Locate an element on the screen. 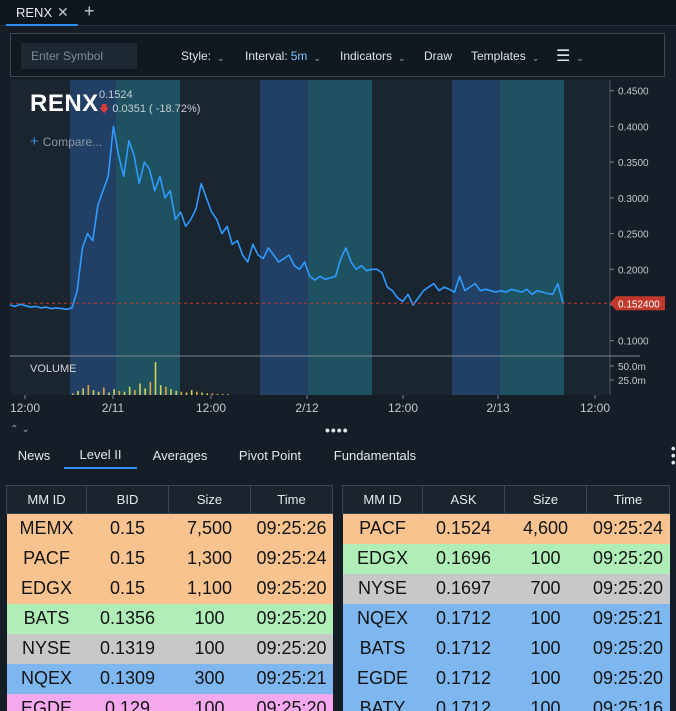 The width and height of the screenshot is (676, 711). cell-mm: BATS is located at coordinates (46, 618).